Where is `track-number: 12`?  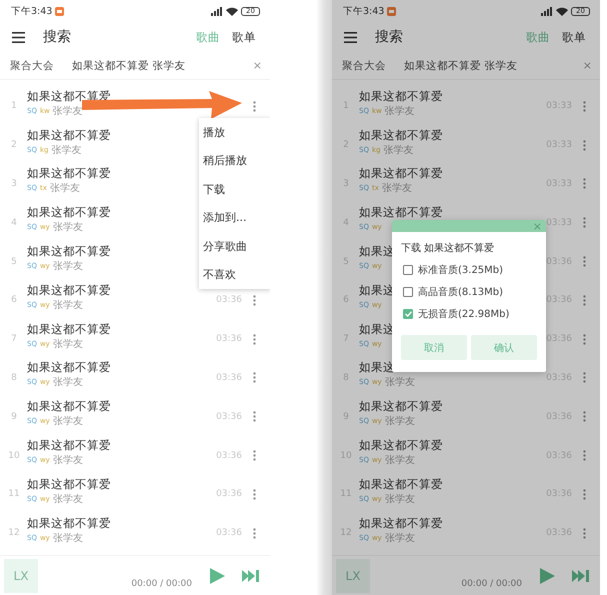 track-number: 12 is located at coordinates (14, 533).